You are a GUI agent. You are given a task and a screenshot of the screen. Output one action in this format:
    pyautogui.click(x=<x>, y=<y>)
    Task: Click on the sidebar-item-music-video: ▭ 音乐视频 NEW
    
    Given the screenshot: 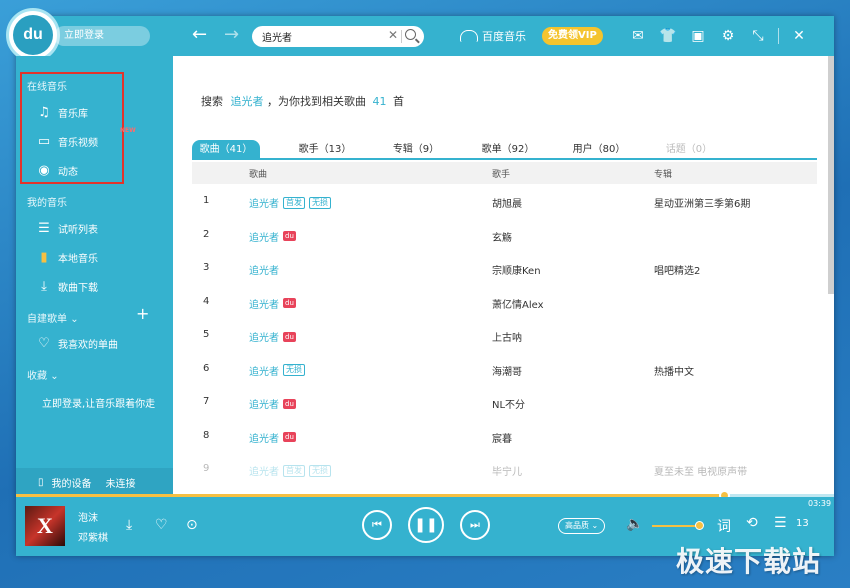 What is the action you would take?
    pyautogui.click(x=86, y=139)
    